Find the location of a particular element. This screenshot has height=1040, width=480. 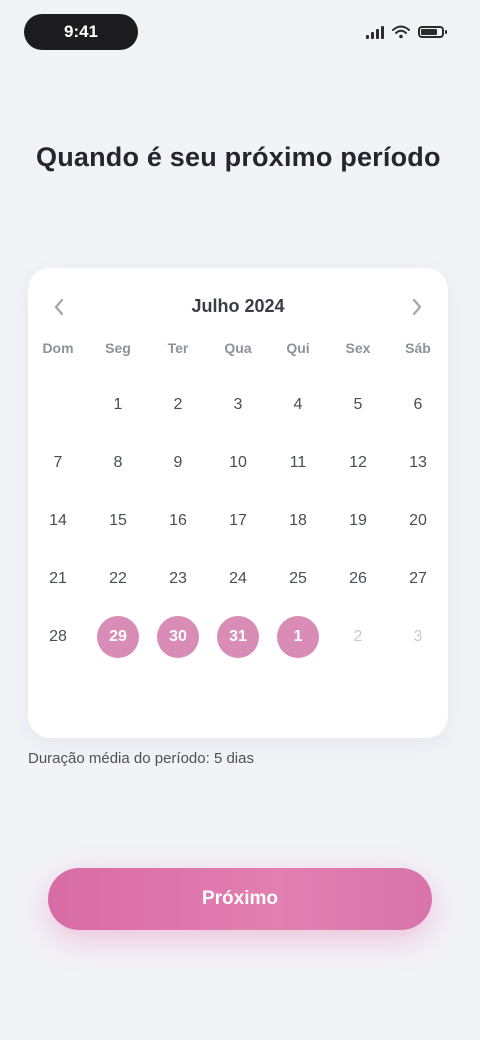

day-number: 18 is located at coordinates (298, 520).